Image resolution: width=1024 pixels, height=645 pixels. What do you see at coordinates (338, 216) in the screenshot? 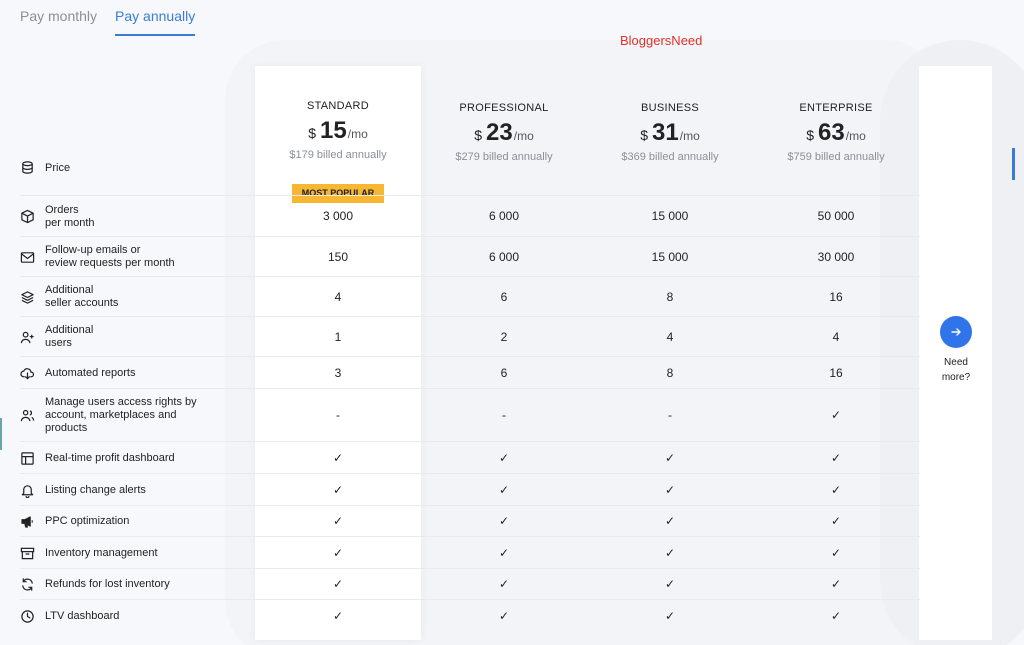
I see `table-cell: 3 000` at bounding box center [338, 216].